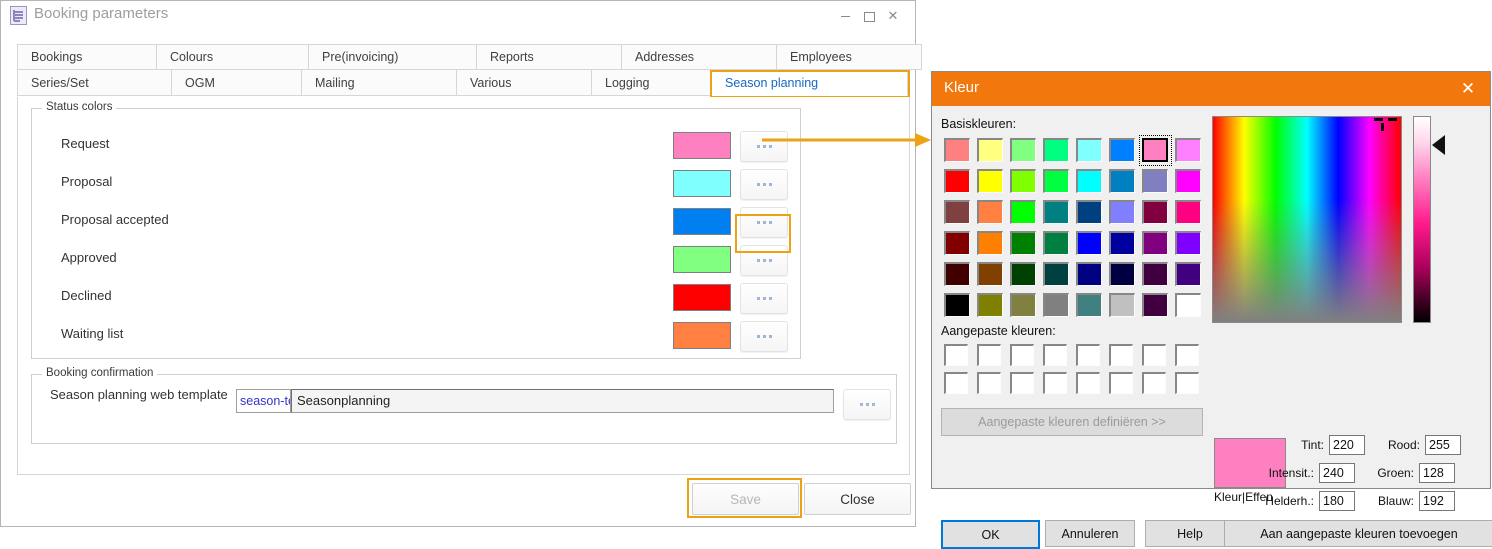  I want to click on tab-series-set: Series/Set, so click(94, 83).